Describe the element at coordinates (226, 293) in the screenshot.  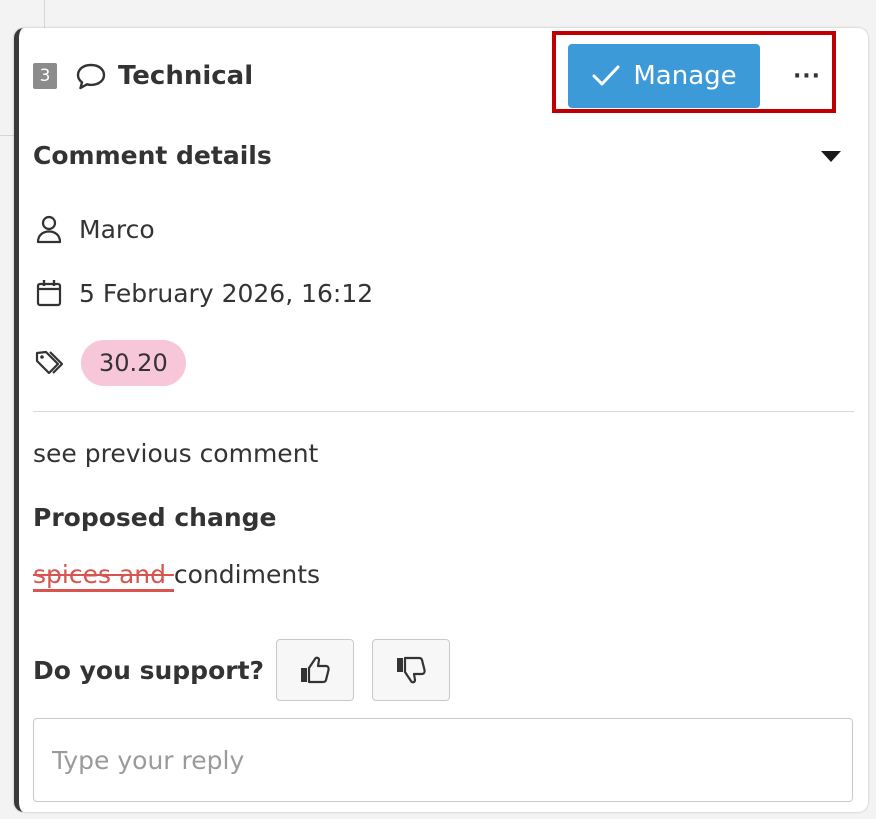
I see `comment-date: 5 February 2026, 16:12` at that location.